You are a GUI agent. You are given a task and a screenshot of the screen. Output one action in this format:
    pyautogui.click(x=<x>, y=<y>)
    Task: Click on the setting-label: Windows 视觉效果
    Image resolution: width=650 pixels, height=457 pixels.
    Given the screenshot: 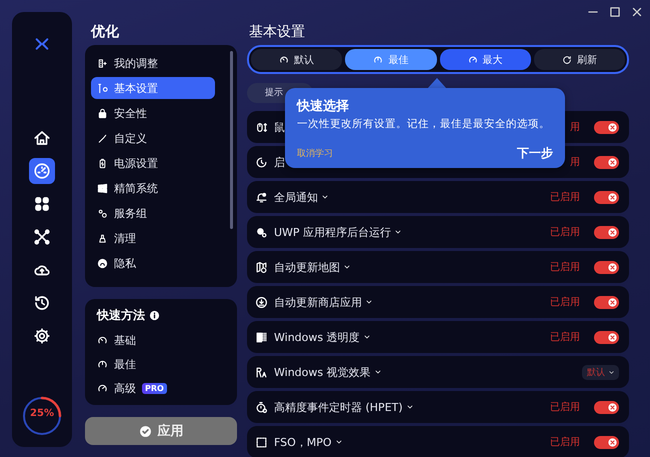 What is the action you would take?
    pyautogui.click(x=322, y=372)
    